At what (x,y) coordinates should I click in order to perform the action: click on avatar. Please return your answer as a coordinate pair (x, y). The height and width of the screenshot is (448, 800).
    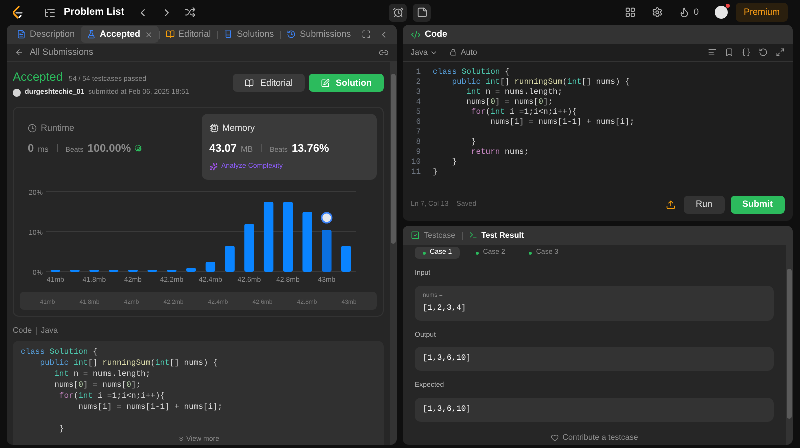
    Looking at the image, I should click on (721, 12).